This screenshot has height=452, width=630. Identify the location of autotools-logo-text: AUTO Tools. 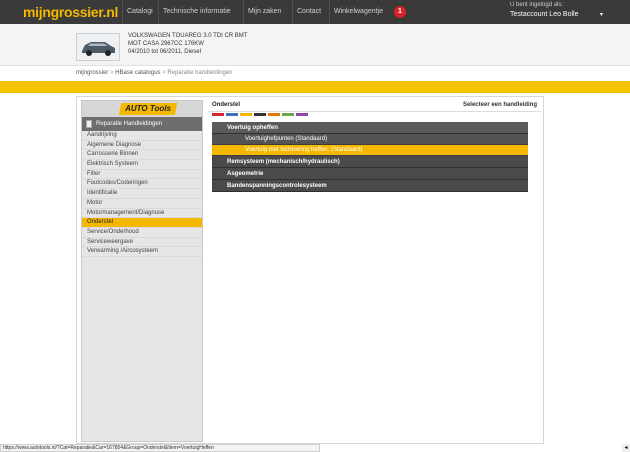
(148, 108).